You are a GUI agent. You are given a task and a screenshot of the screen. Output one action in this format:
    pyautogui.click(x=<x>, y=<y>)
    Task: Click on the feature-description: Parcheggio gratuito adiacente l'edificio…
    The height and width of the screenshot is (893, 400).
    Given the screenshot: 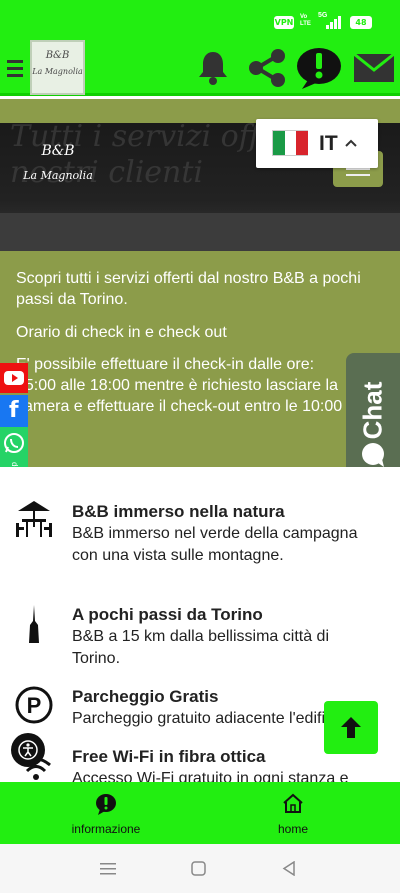 What is the action you would take?
    pyautogui.click(x=202, y=718)
    